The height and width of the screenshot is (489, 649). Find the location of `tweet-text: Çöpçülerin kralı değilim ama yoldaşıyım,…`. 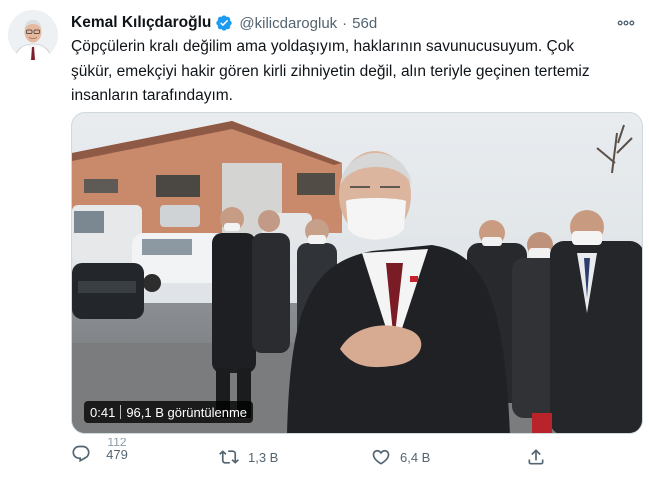

tweet-text: Çöpçülerin kralı değilim ama yoldaşıyım,… is located at coordinates (351, 72).